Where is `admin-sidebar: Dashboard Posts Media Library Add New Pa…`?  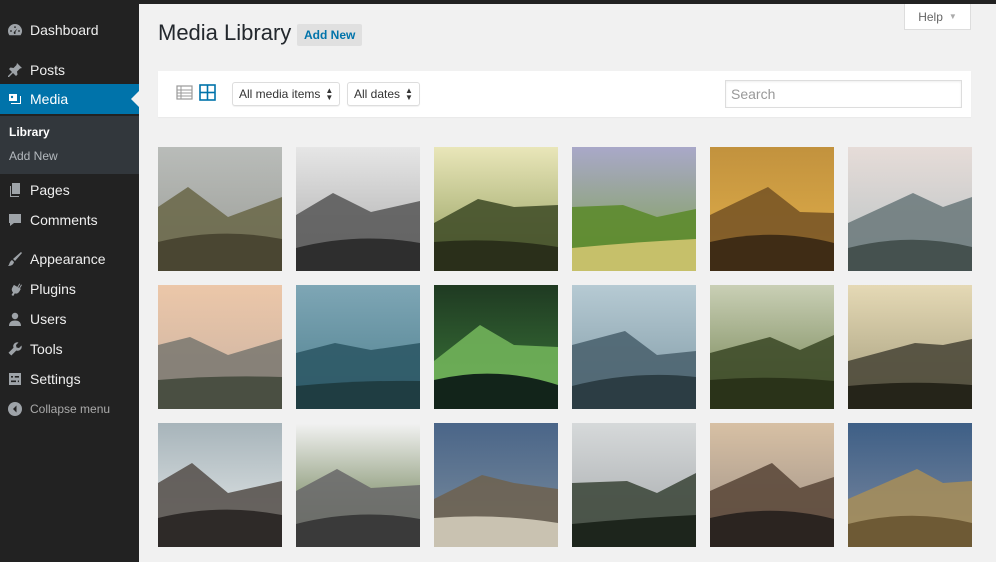 admin-sidebar: Dashboard Posts Media Library Add New Pa… is located at coordinates (69, 281).